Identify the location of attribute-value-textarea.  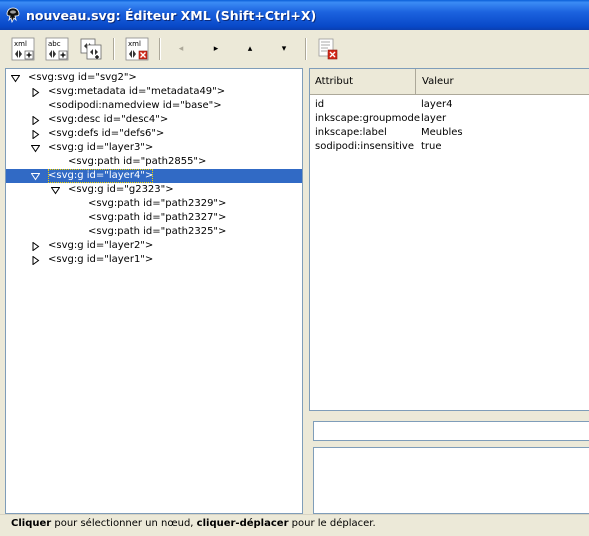
(451, 480).